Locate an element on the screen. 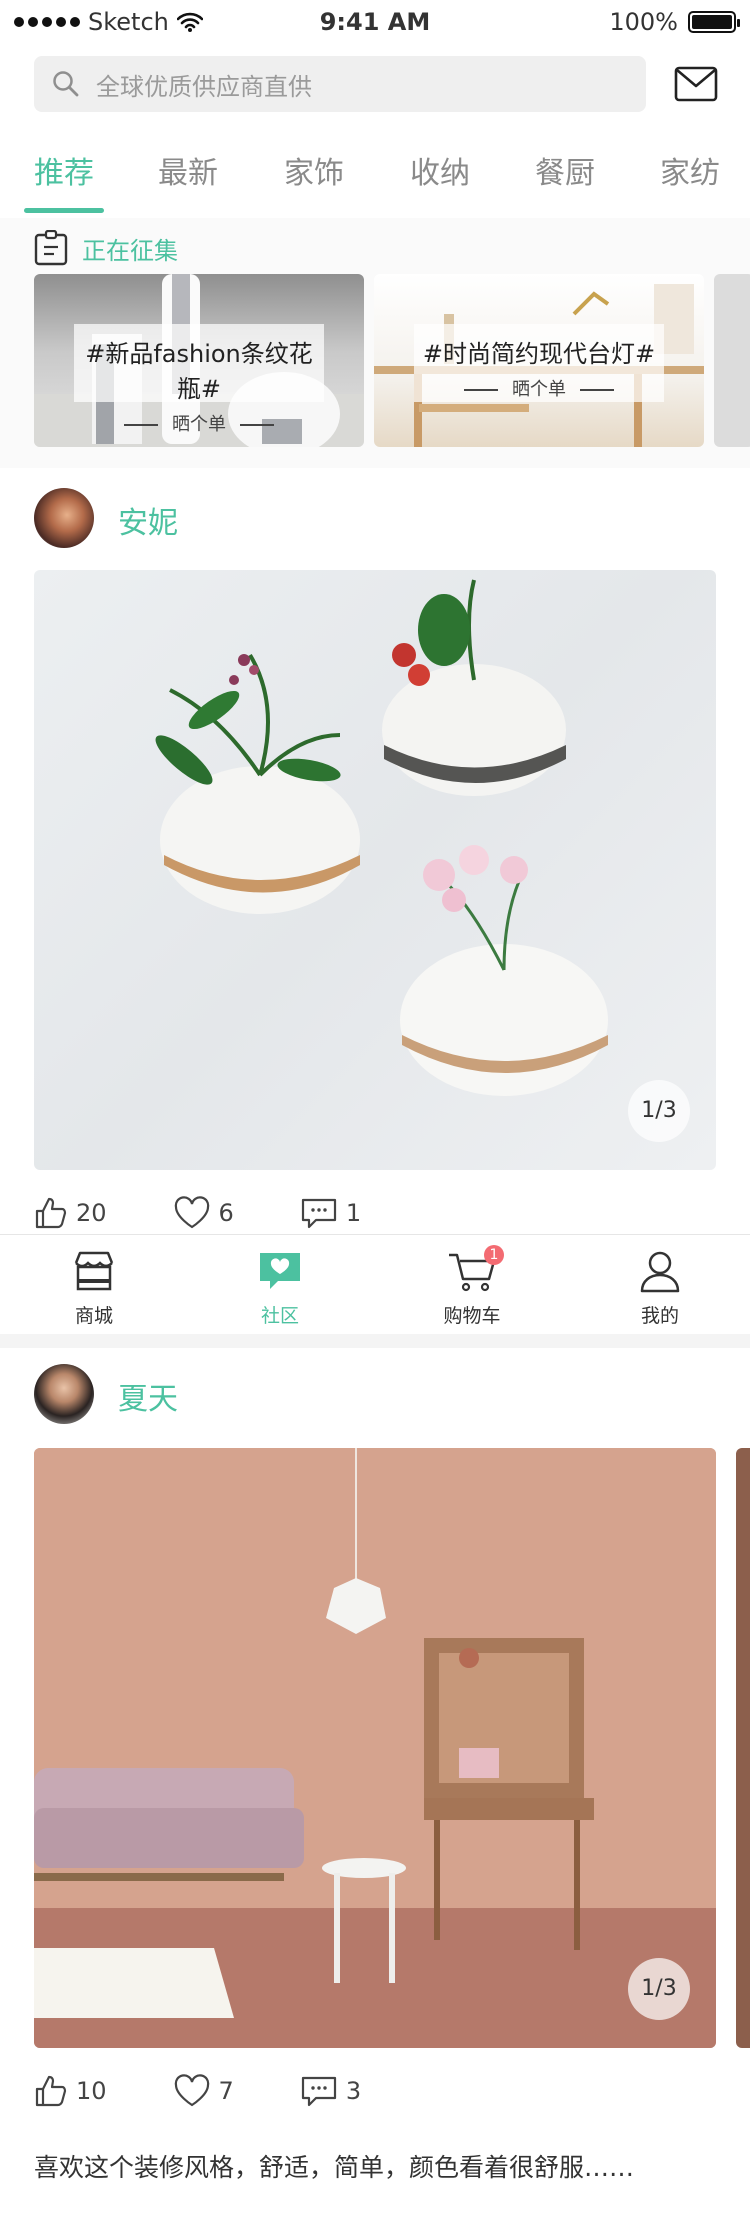 This screenshot has width=750, height=2226. like-count: 10 is located at coordinates (91, 2091).